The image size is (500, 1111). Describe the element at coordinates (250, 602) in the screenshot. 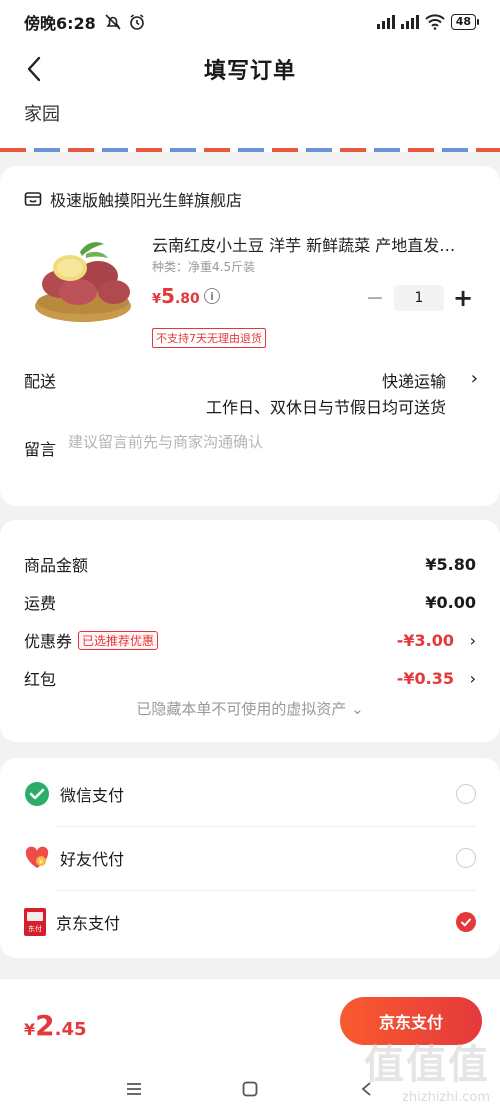

I see `shipping-row: 运费 ¥0.00` at that location.